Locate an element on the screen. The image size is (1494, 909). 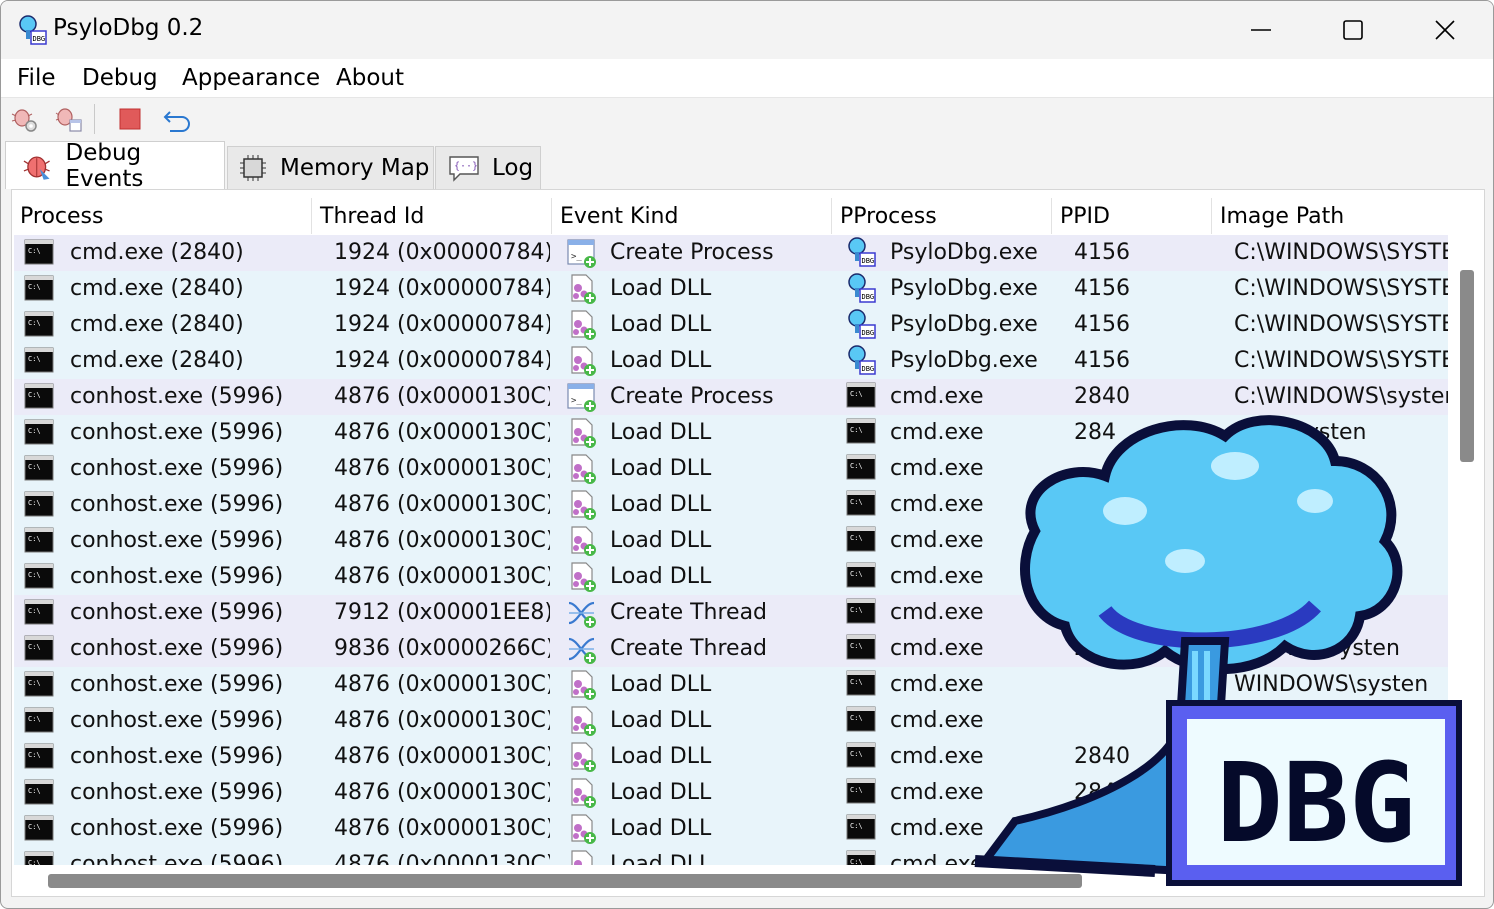
log-icon: {··} is located at coordinates (464, 169).